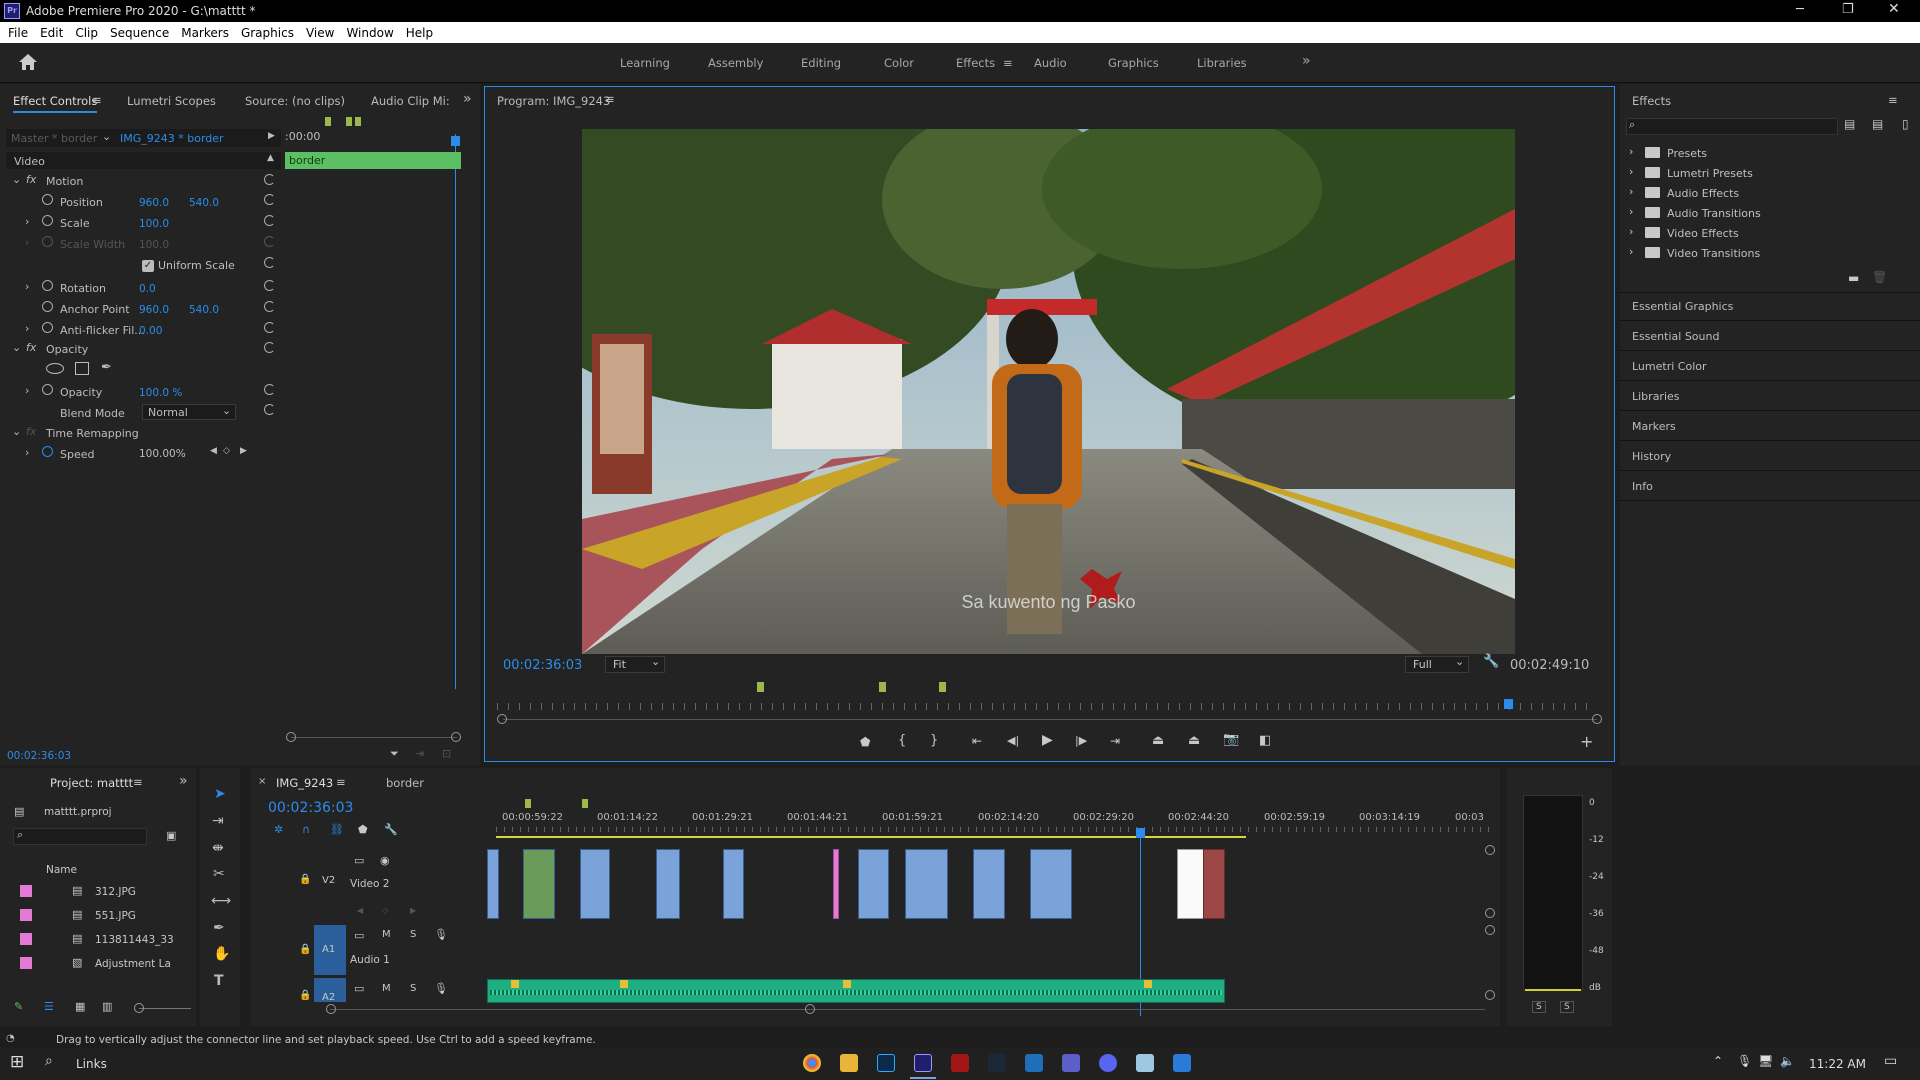 Image resolution: width=1920 pixels, height=1080 pixels. What do you see at coordinates (106, 367) in the screenshot?
I see `pen-mask-icon: ✒` at bounding box center [106, 367].